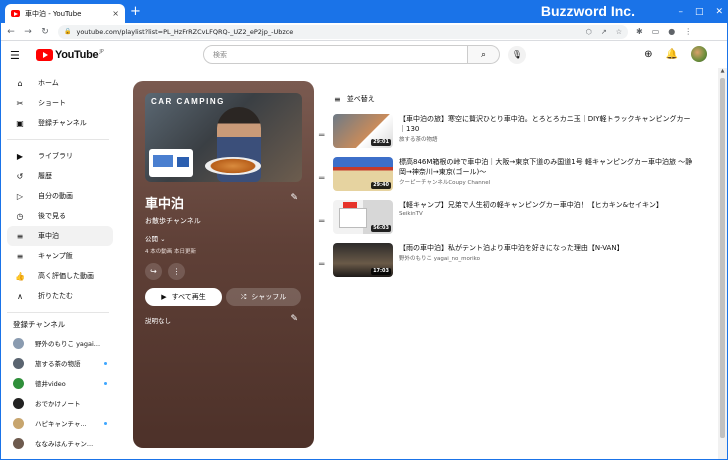  What do you see at coordinates (546, 182) in the screenshot?
I see `video-channel: クーピーチャンネルCoupy Channel` at bounding box center [546, 182].